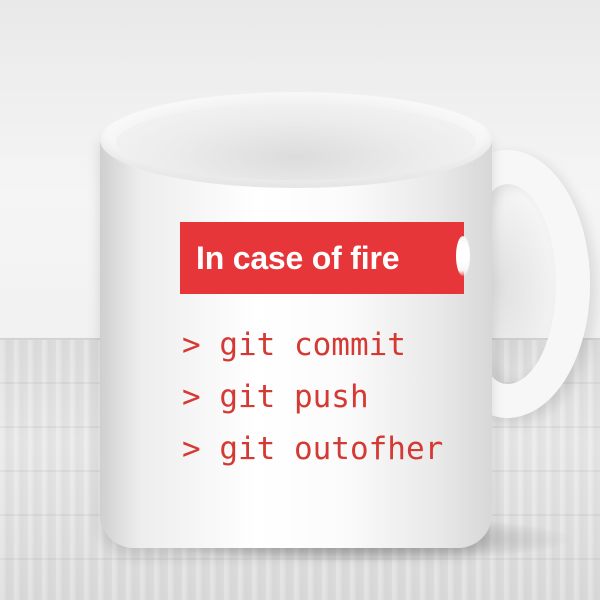  Describe the element at coordinates (313, 449) in the screenshot. I see `command-line-outofhere: > git outofher` at that location.